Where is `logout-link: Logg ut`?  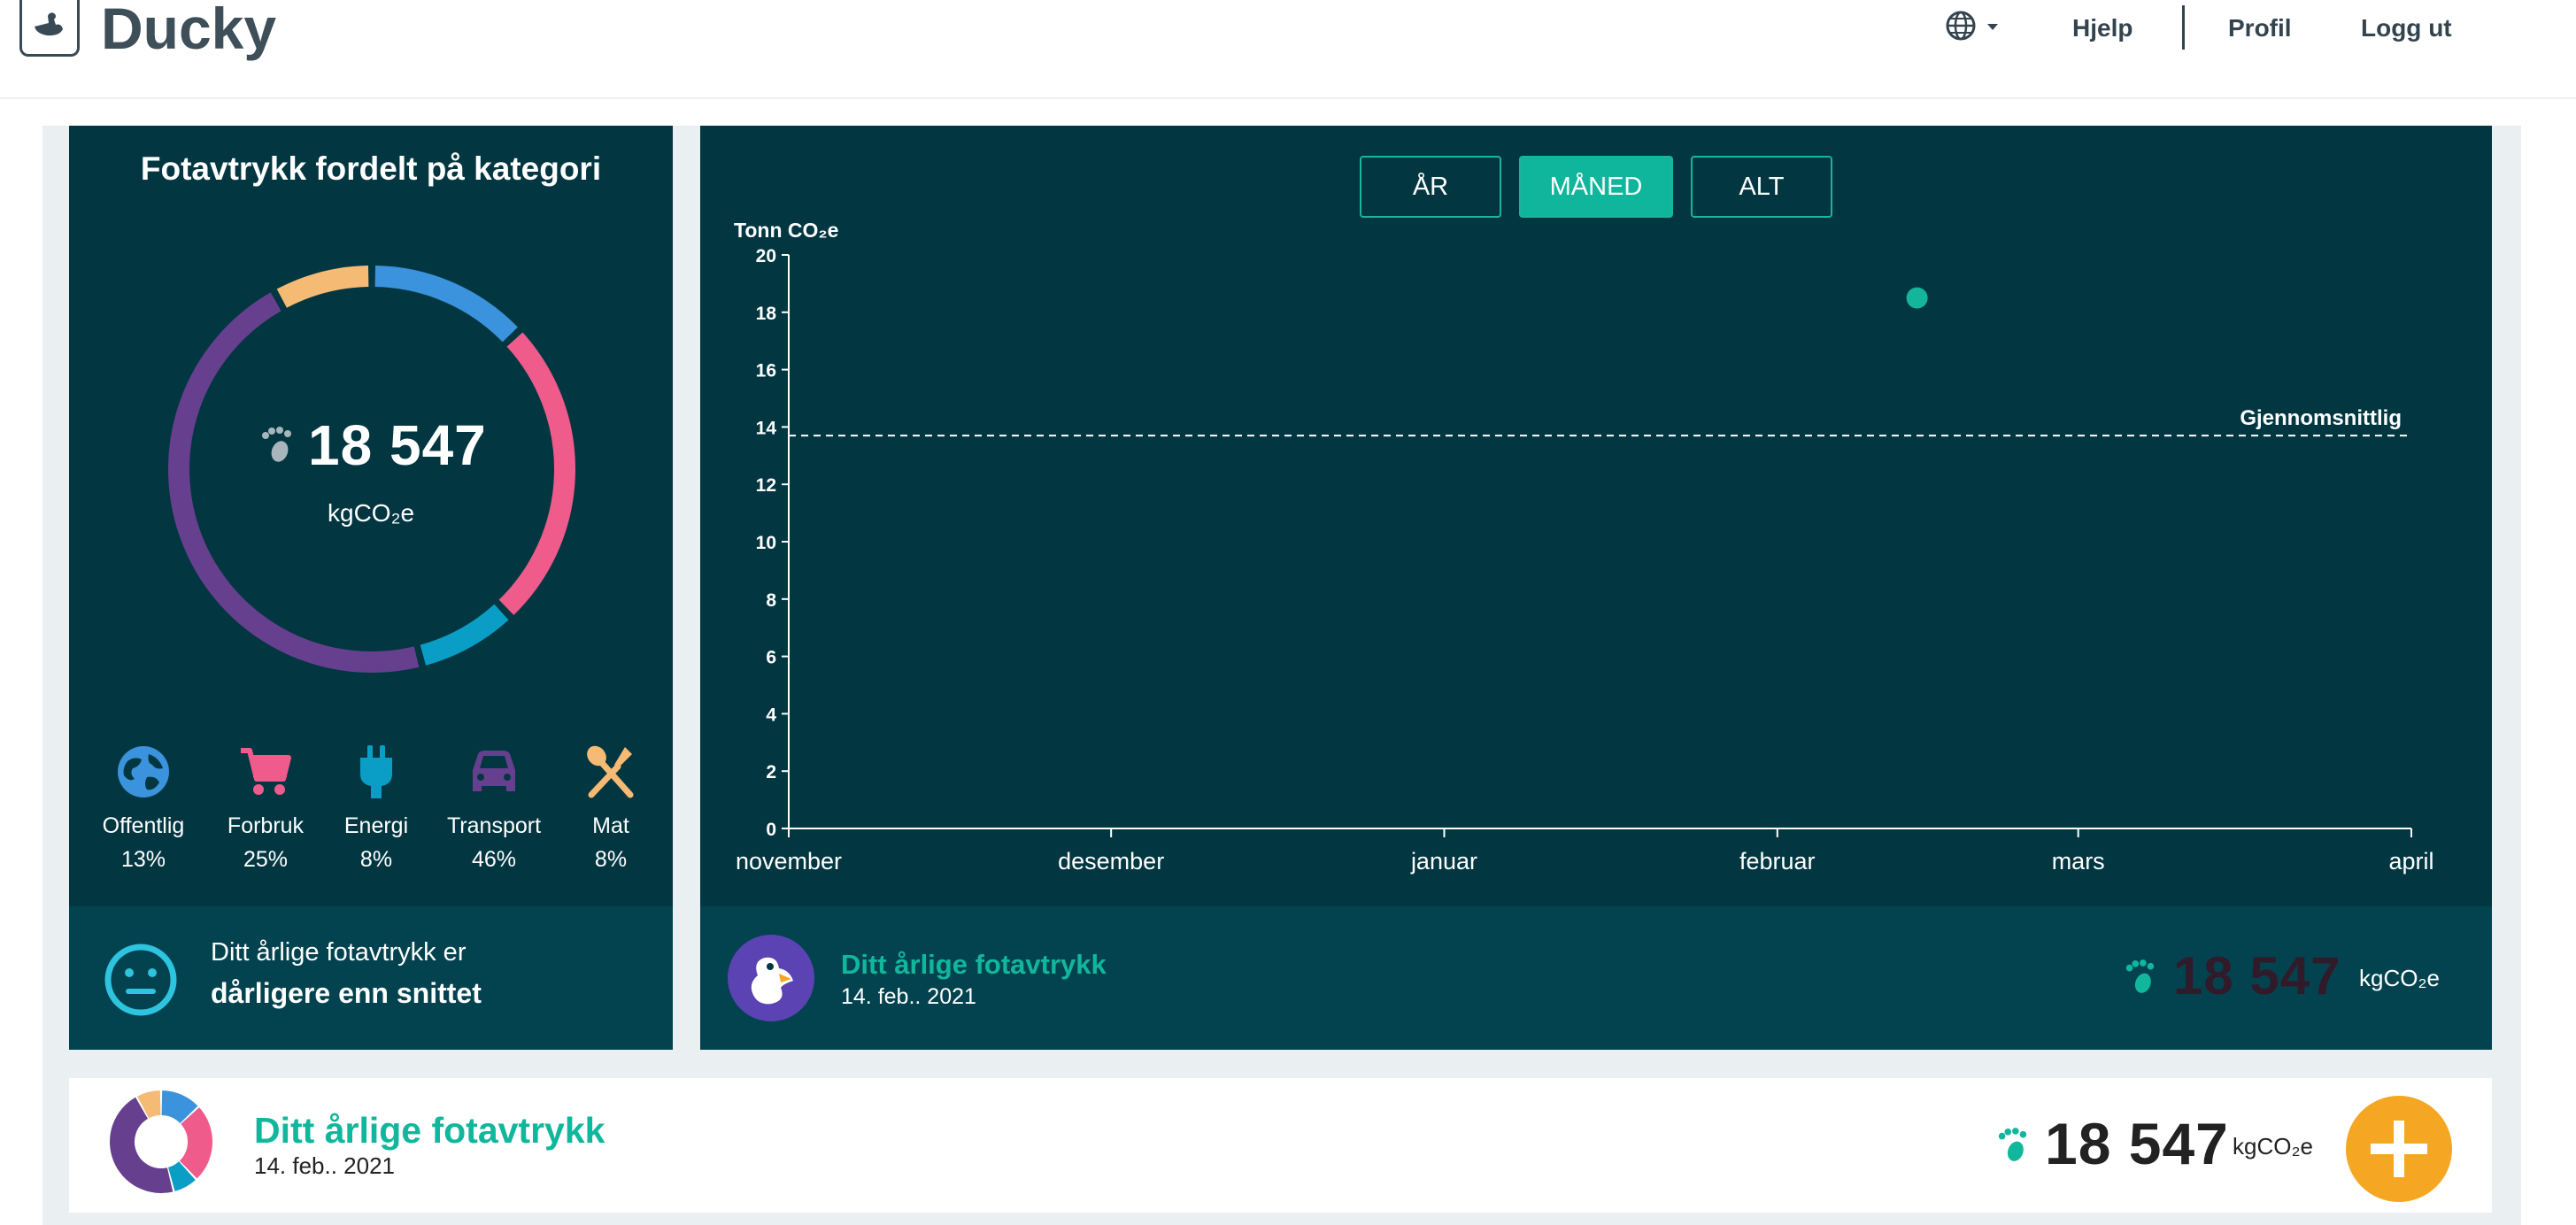
logout-link: Logg ut is located at coordinates (2406, 28).